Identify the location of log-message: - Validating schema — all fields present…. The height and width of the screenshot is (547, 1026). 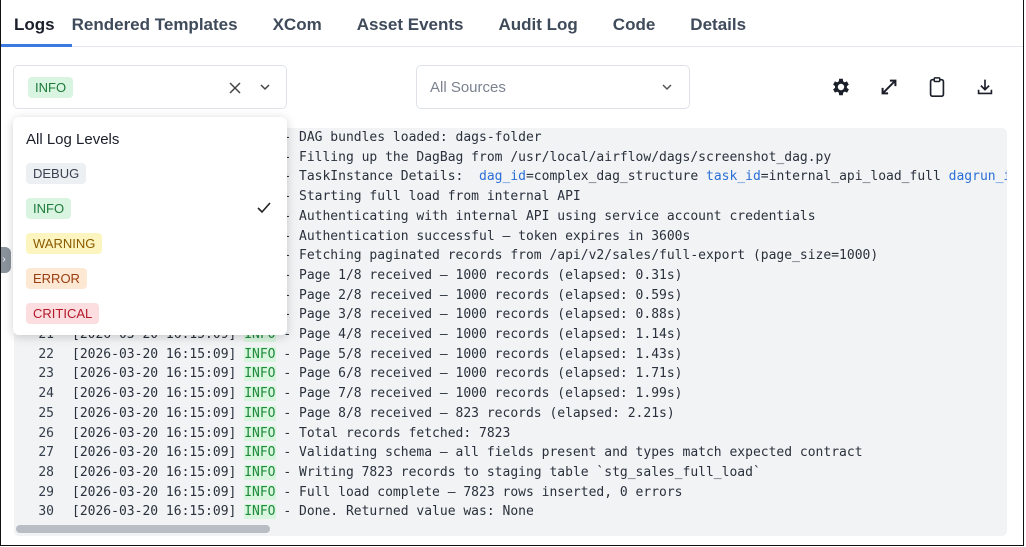
(573, 453).